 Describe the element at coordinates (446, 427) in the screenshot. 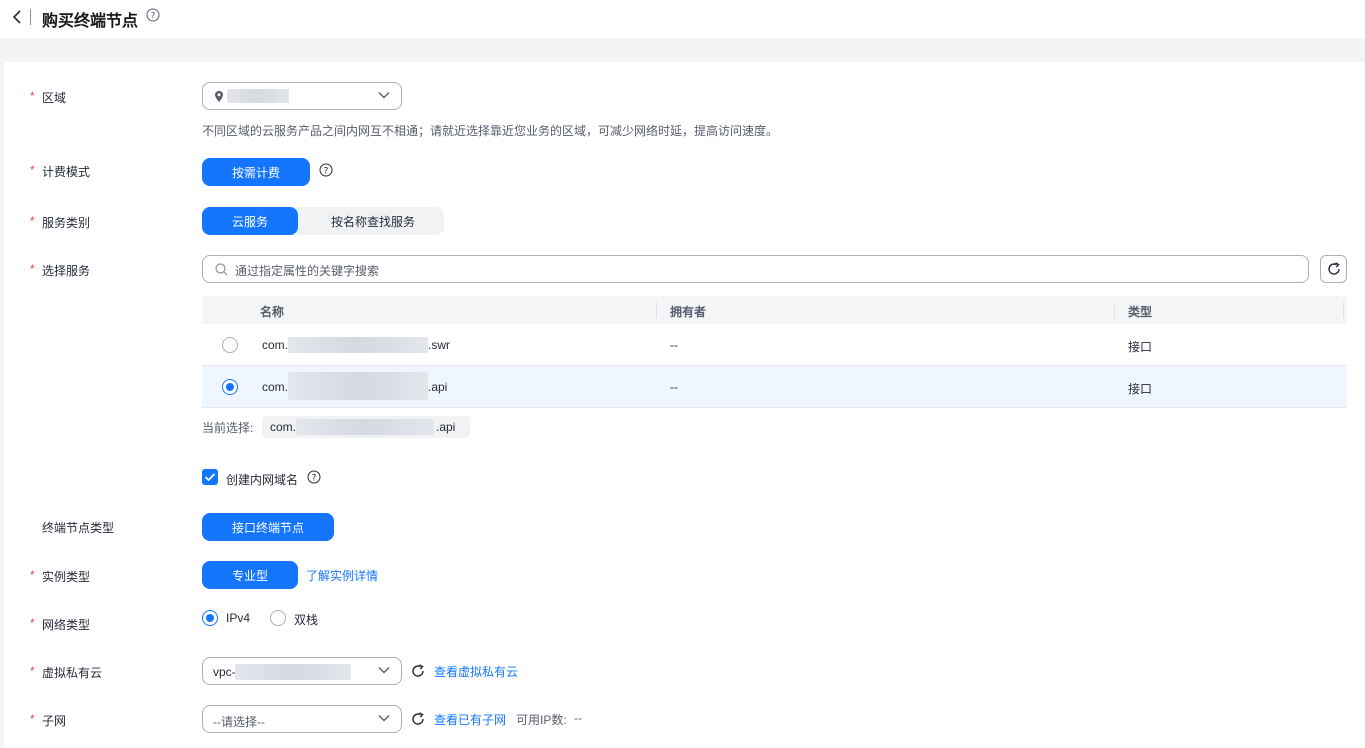

I see `current-selection-suffix: .api` at that location.